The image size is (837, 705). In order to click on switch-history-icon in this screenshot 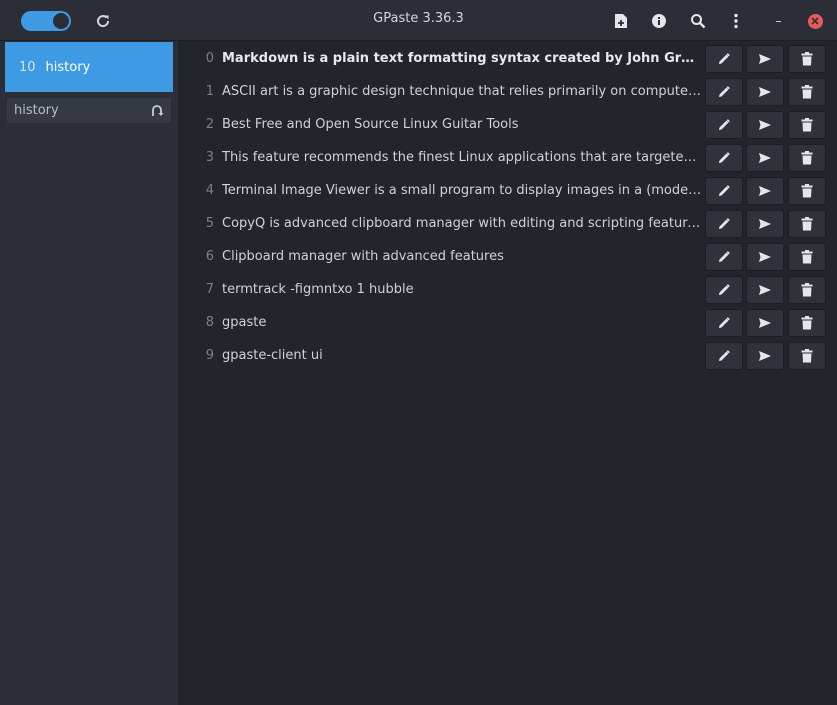, I will do `click(157, 111)`.